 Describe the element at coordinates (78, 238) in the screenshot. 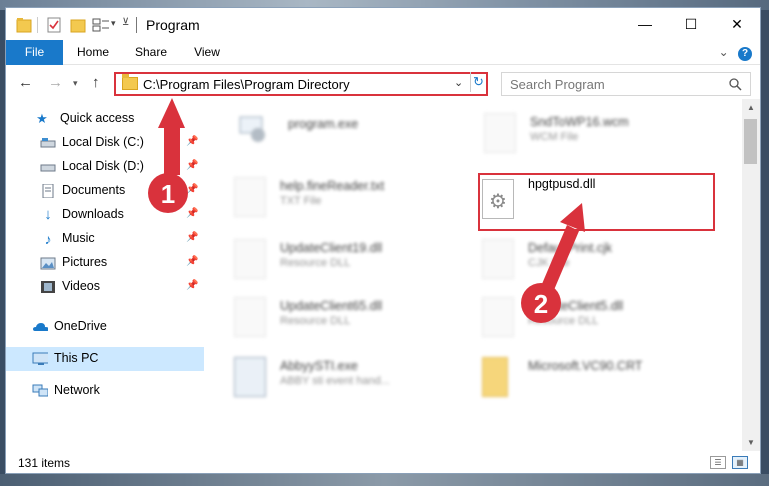

I see `sidebar-item-label: Music` at that location.